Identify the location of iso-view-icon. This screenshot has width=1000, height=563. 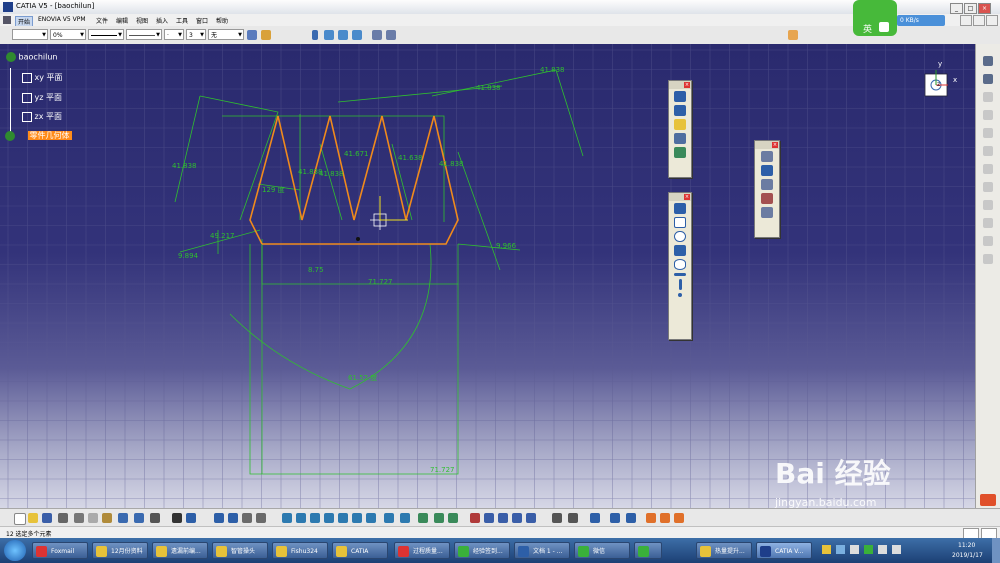
(389, 518).